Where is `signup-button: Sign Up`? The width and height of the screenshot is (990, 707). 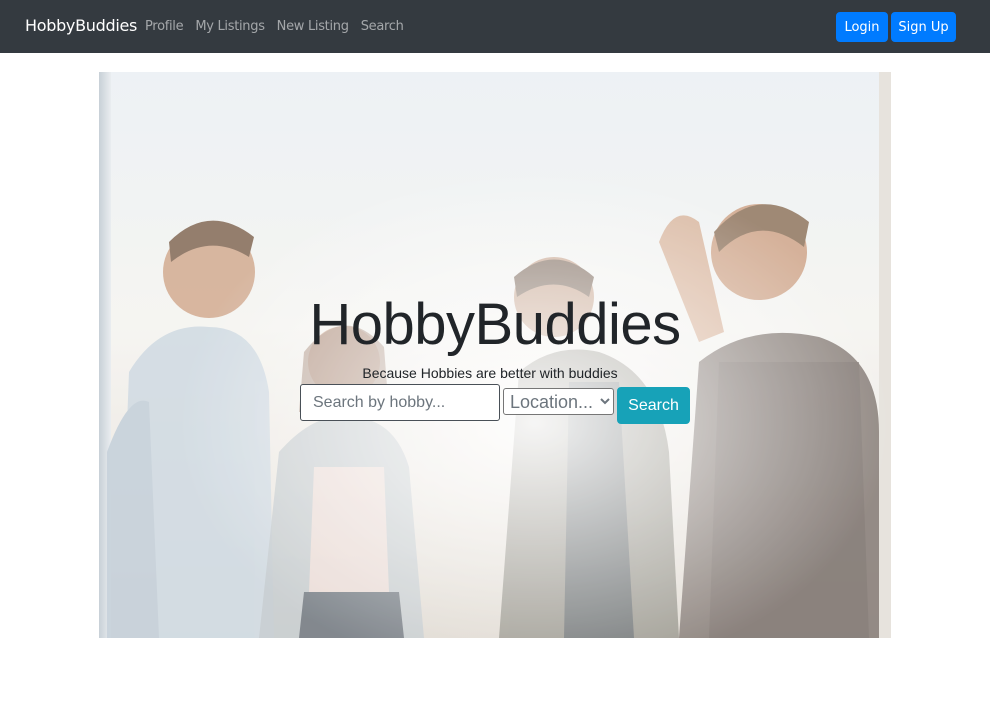
signup-button: Sign Up is located at coordinates (923, 27).